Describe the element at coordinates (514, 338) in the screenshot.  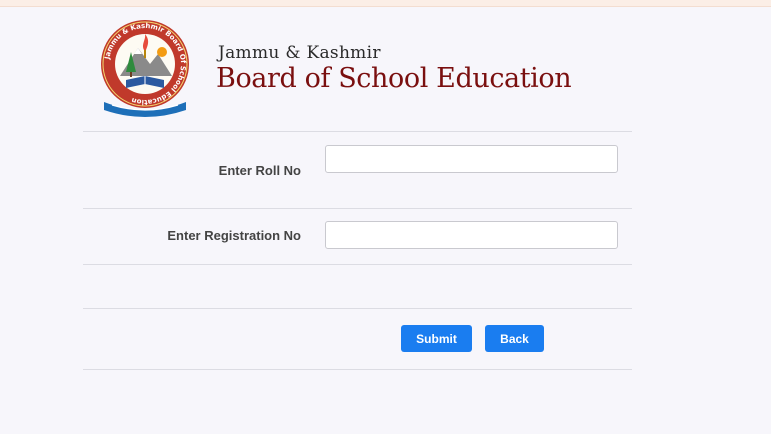
I see `back-button: Back` at that location.